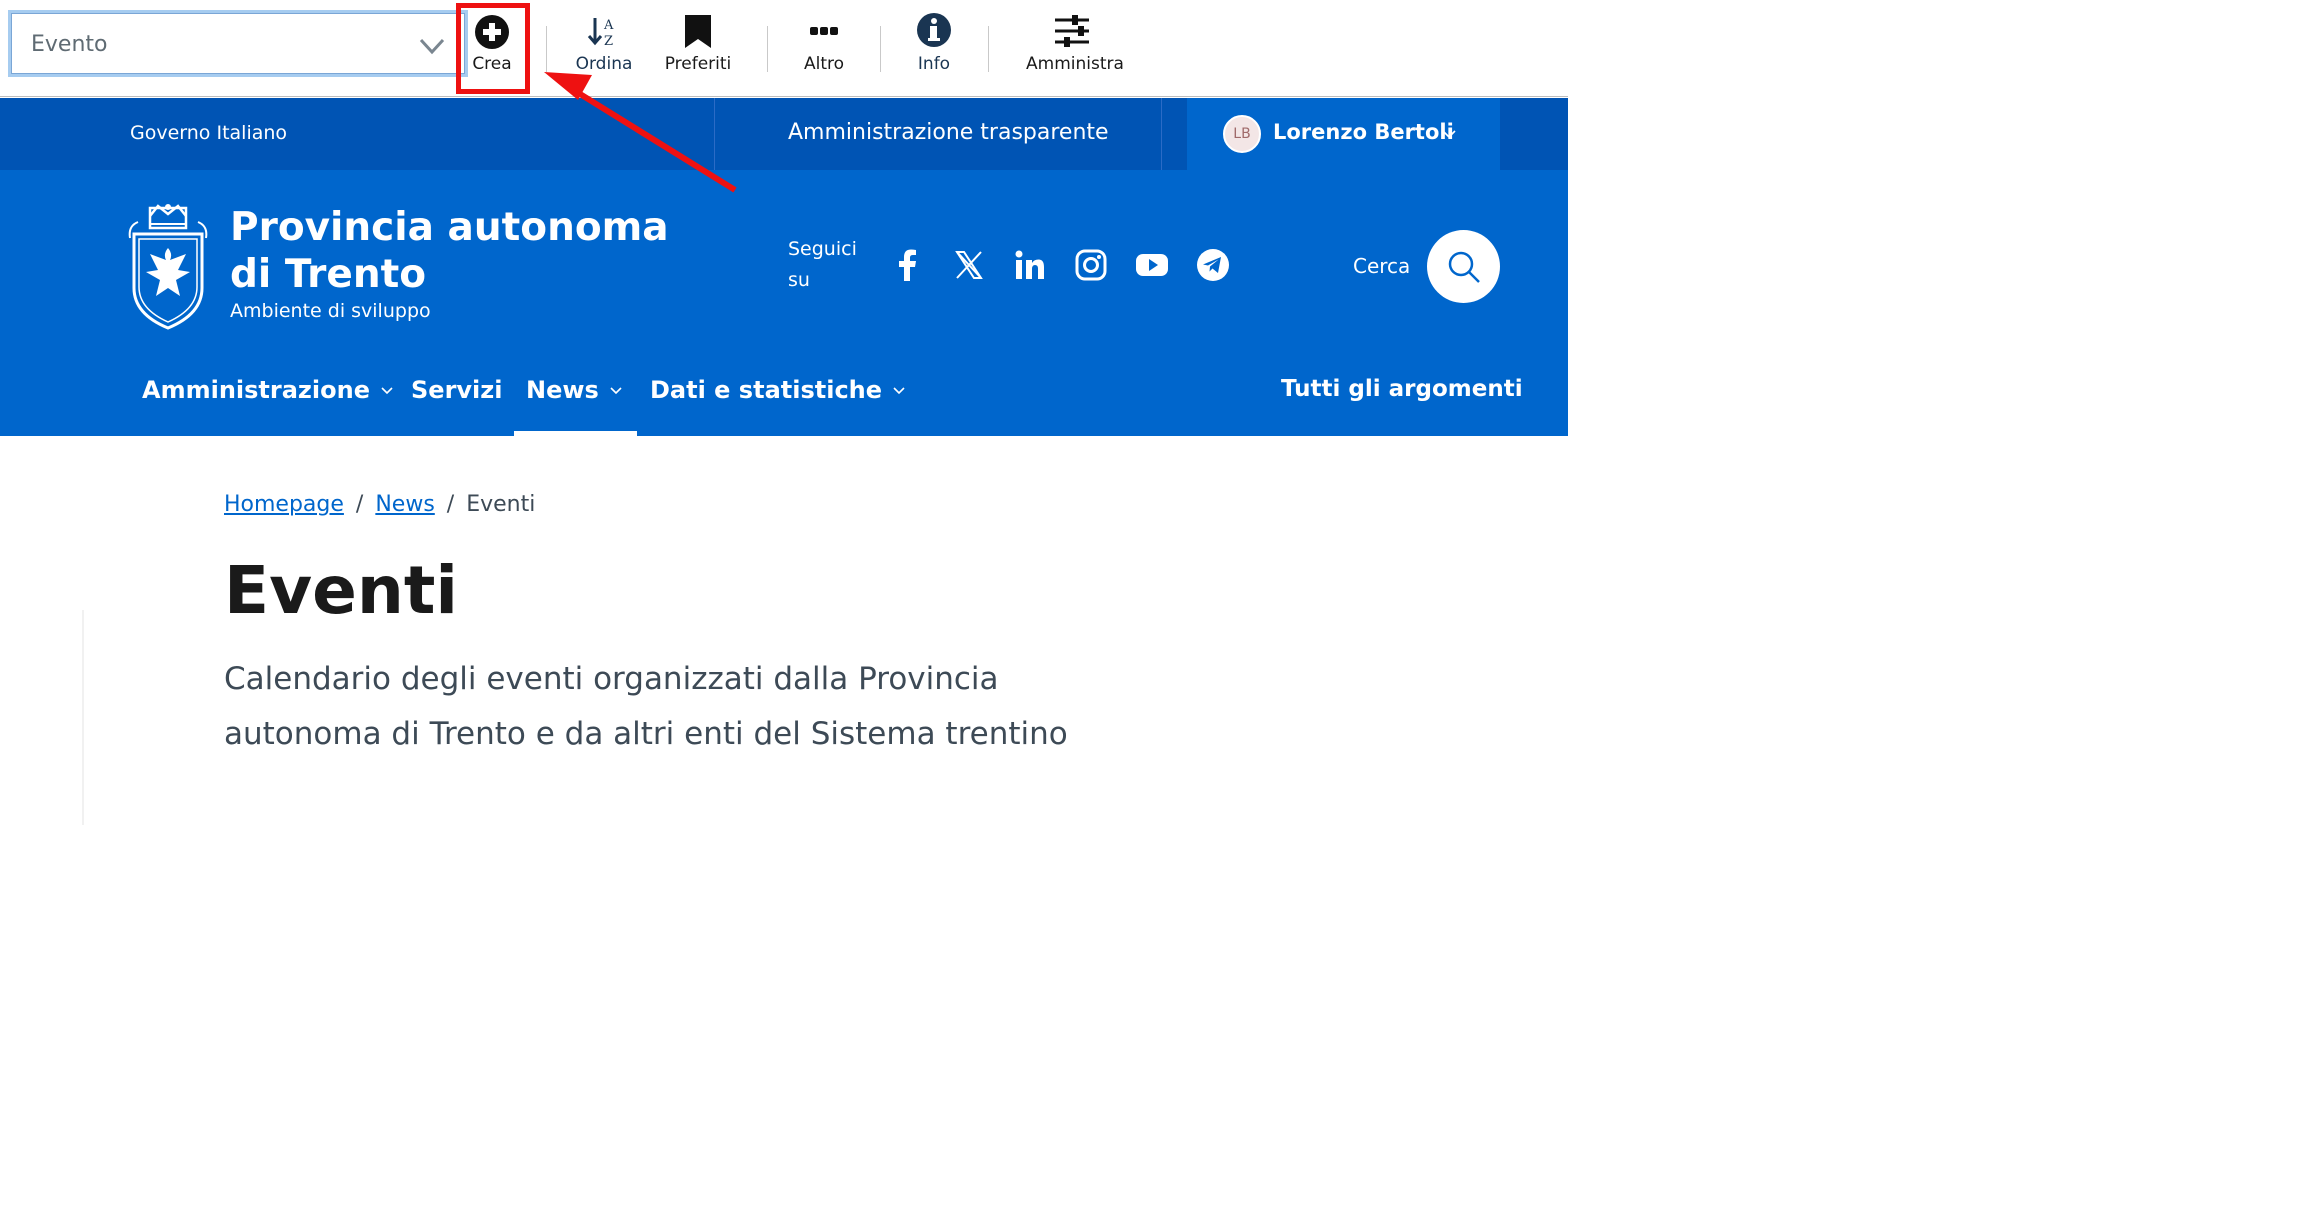 The width and height of the screenshot is (2317, 1216). I want to click on site-title: Provincia autonoma di Trento, so click(460, 251).